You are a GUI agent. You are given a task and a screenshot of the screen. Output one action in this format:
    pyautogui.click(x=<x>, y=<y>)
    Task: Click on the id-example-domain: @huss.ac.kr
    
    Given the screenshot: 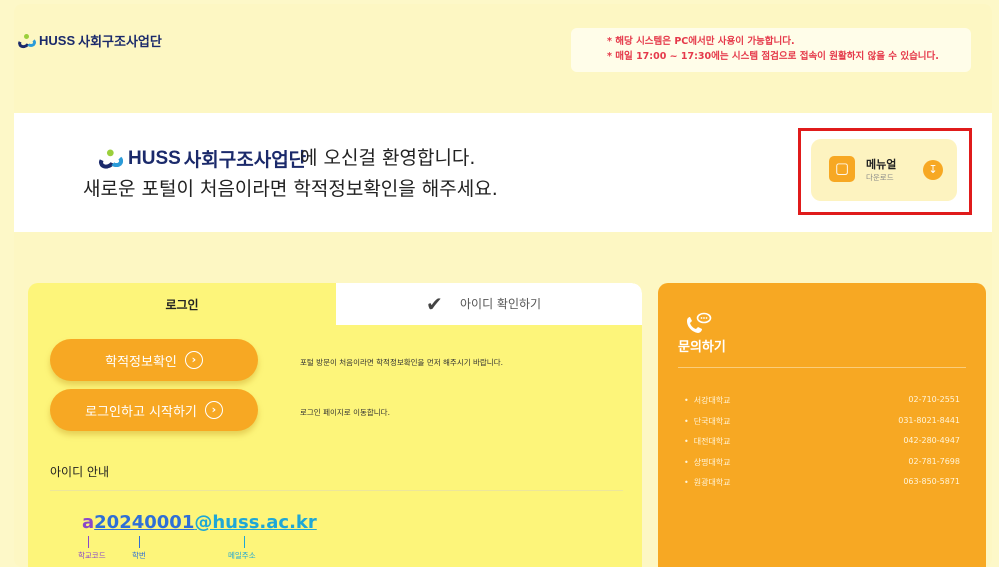 What is the action you would take?
    pyautogui.click(x=255, y=522)
    